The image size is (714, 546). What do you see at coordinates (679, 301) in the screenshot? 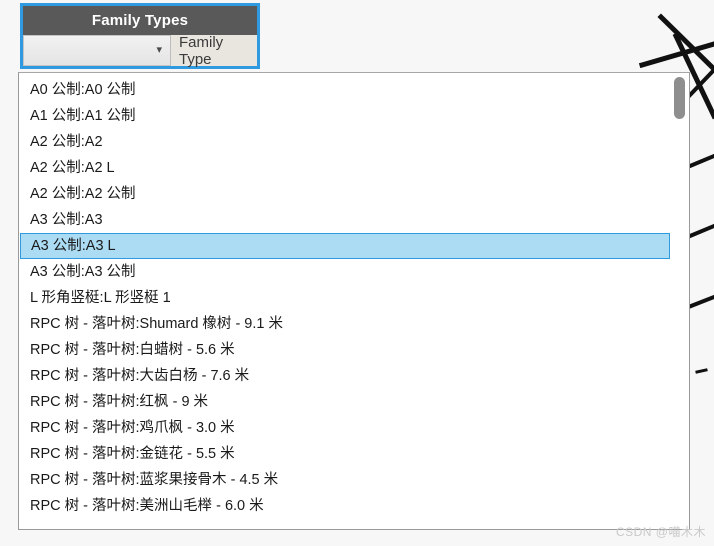
I see `dropdown-scrollbar` at bounding box center [679, 301].